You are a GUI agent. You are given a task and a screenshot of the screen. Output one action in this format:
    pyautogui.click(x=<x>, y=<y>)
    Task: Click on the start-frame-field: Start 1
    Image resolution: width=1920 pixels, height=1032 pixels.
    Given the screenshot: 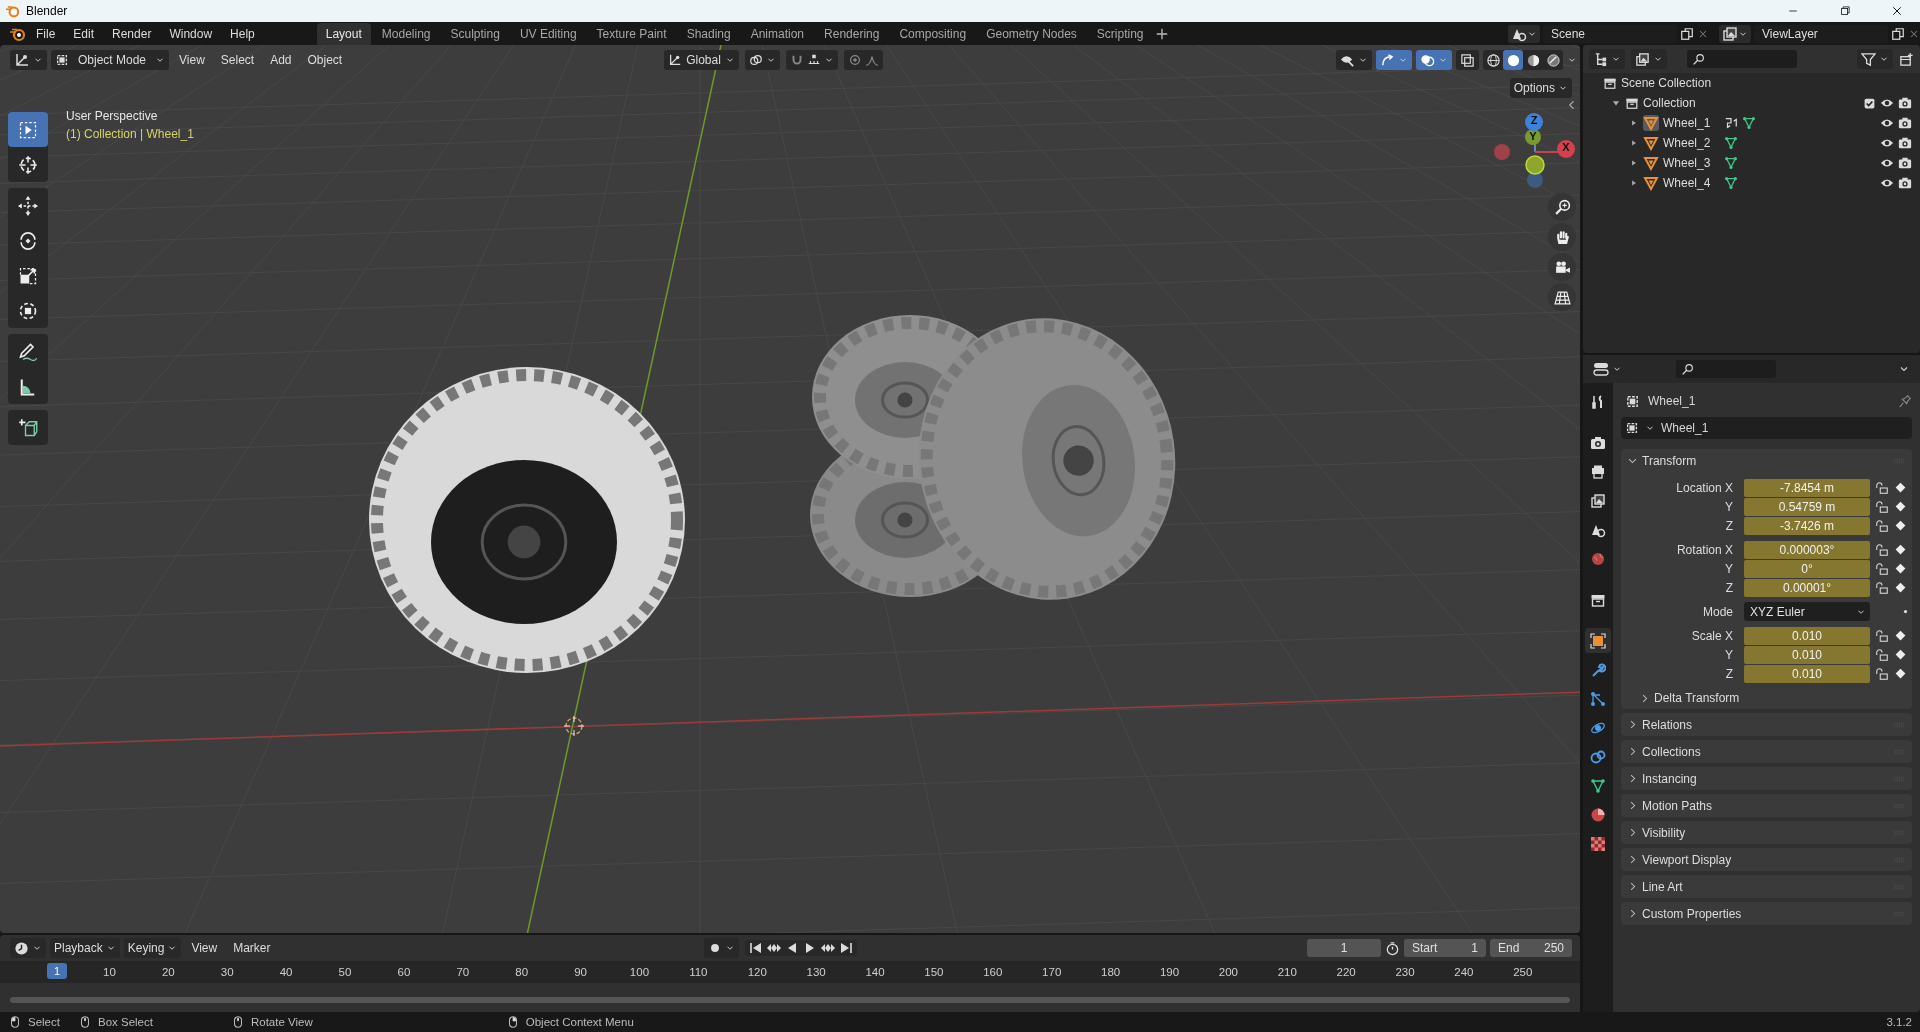 What is the action you would take?
    pyautogui.click(x=1445, y=948)
    